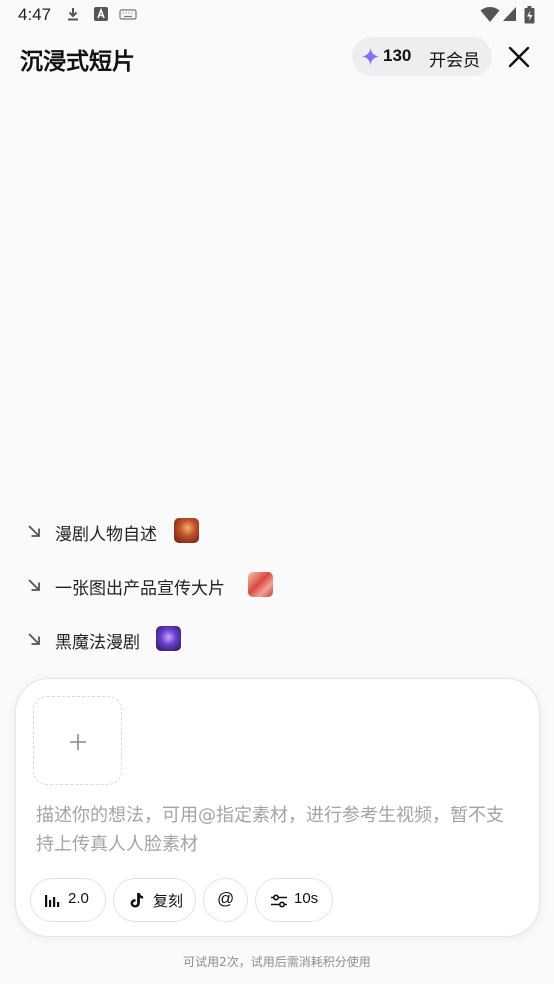 The height and width of the screenshot is (984, 554). I want to click on header: 沉浸式短片 130 开会员, so click(277, 56).